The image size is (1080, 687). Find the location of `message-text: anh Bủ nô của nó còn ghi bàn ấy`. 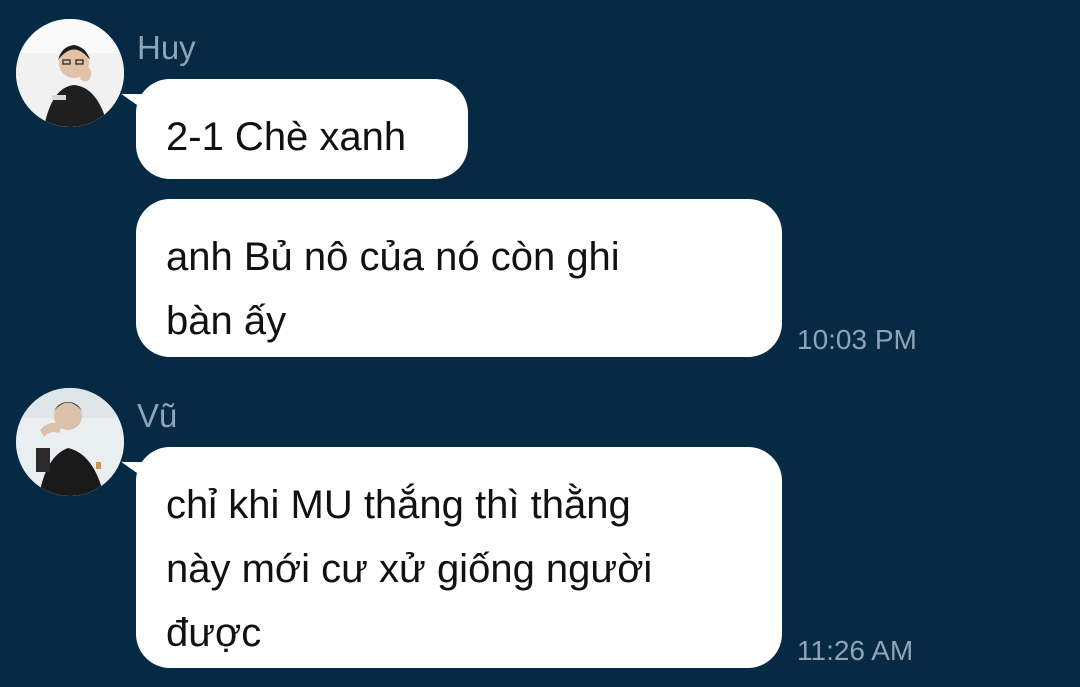

message-text: anh Bủ nô của nó còn ghi bàn ấy is located at coordinates (393, 289).